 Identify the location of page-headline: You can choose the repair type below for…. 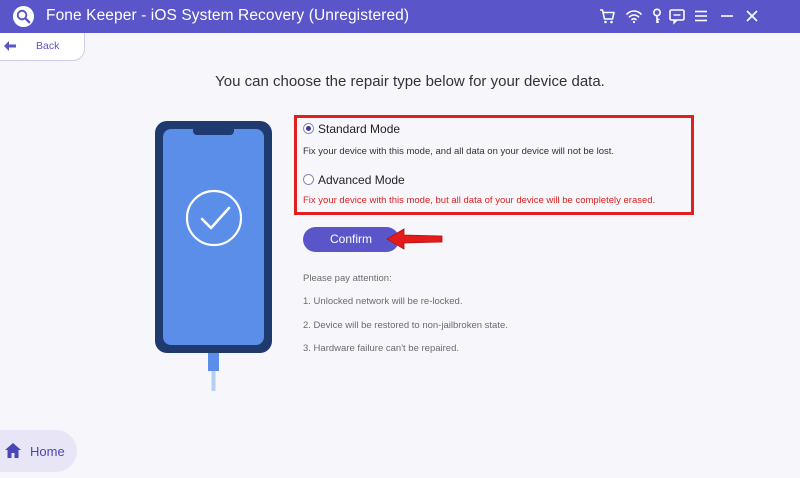
(410, 81).